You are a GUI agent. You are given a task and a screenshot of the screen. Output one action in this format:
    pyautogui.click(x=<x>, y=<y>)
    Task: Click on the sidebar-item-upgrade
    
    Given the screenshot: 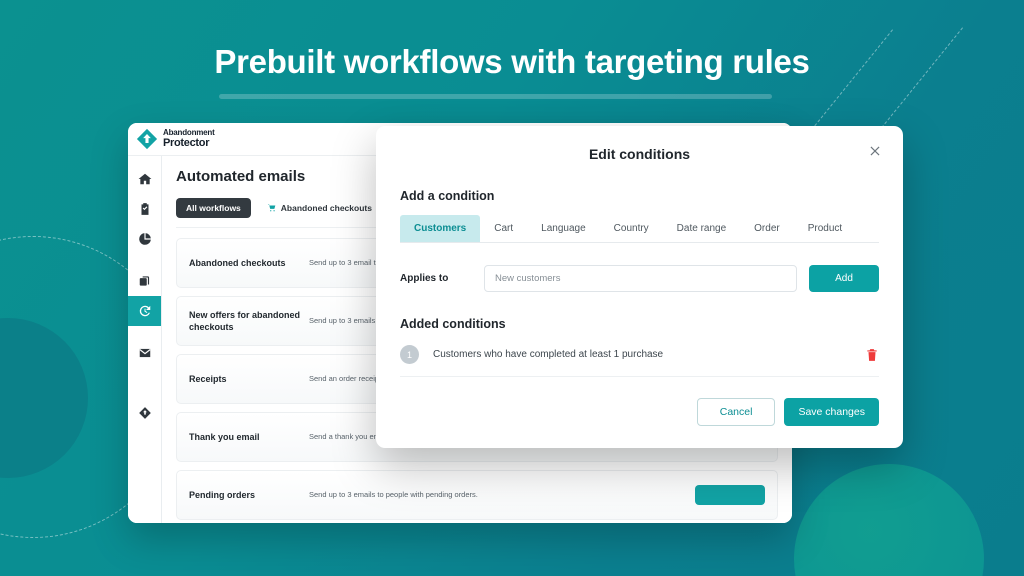 What is the action you would take?
    pyautogui.click(x=144, y=413)
    